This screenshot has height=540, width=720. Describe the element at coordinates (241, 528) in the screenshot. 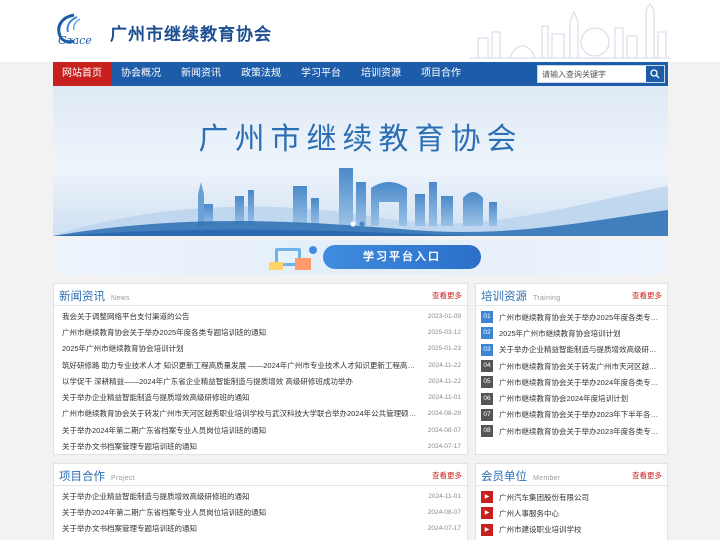

I see `projects-row-title: 关于举办文书档案管理专题培训班的通知` at that location.